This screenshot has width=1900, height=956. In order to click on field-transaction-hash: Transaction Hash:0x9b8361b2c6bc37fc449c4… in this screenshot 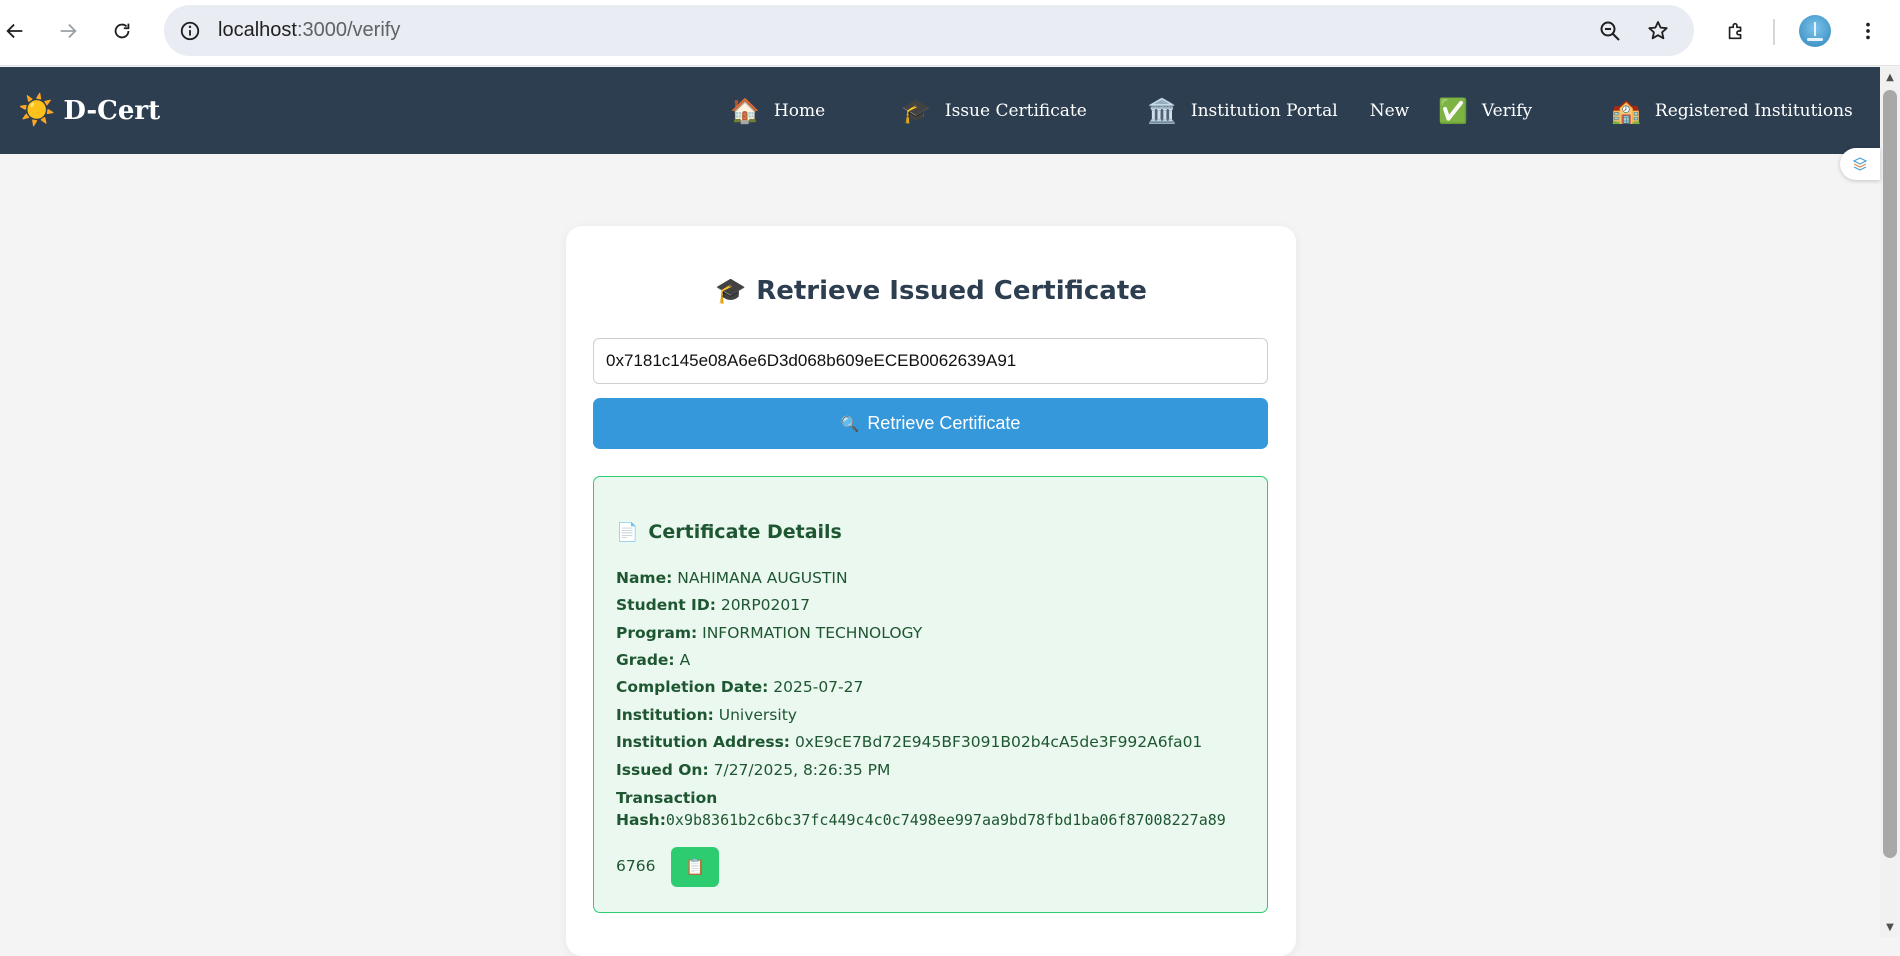, I will do `click(921, 809)`.